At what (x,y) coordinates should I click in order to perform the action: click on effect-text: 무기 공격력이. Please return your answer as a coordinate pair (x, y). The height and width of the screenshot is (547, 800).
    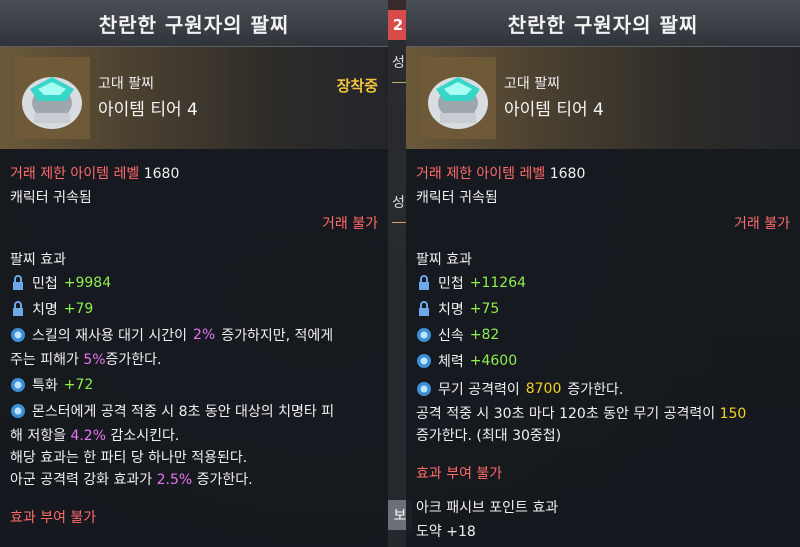
    Looking at the image, I should click on (479, 390).